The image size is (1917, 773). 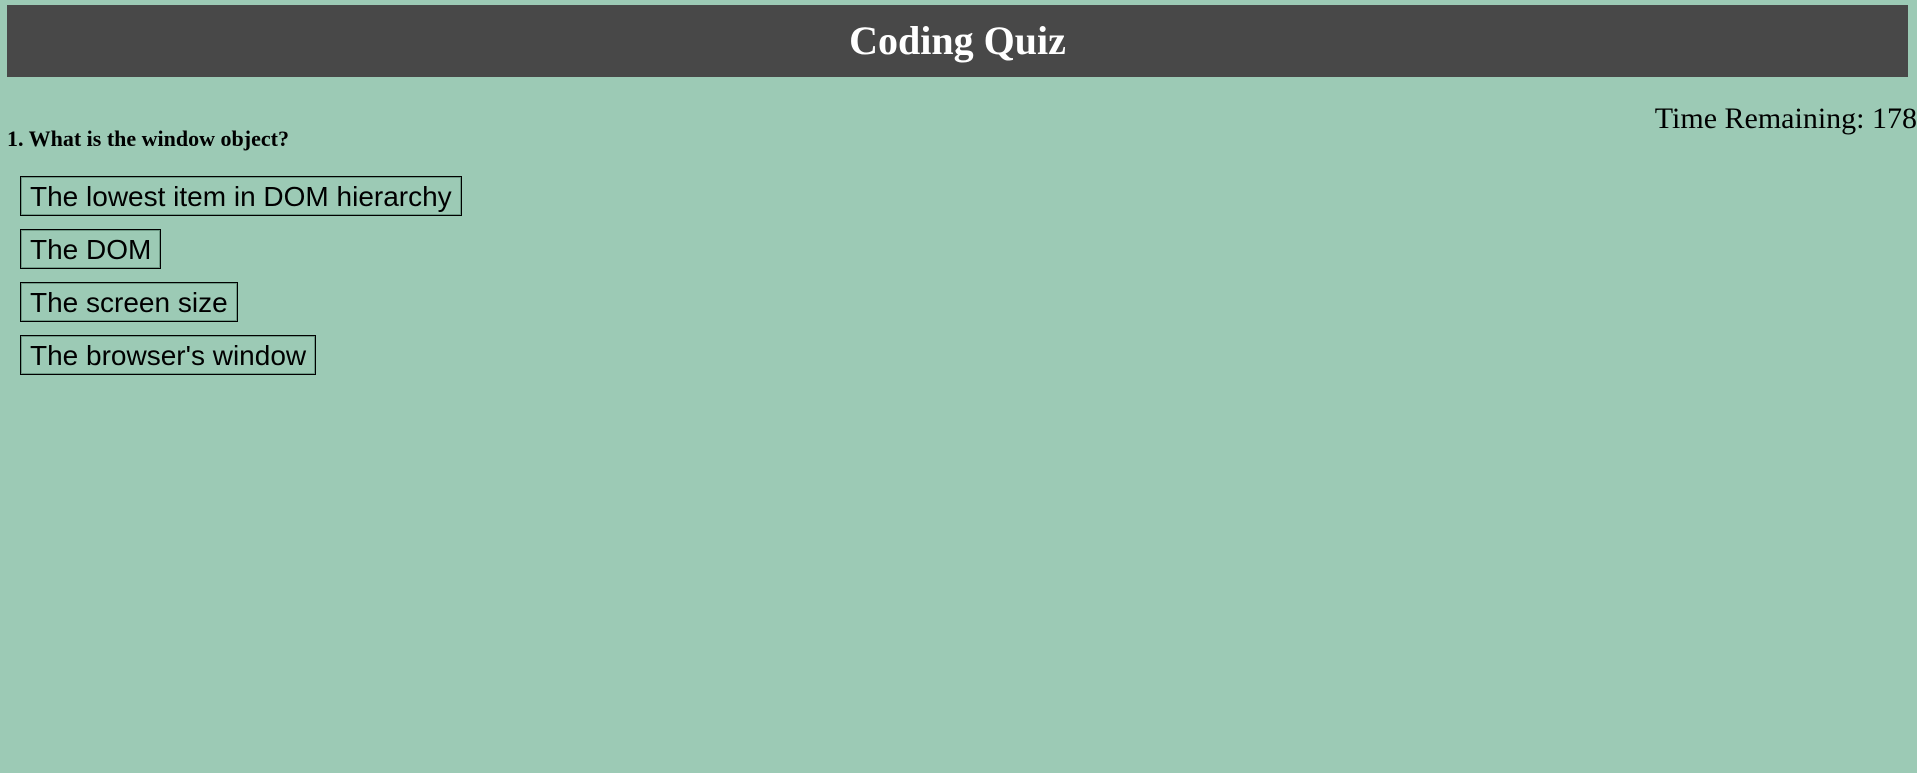 I want to click on page-title: Coding Quiz, so click(x=957, y=40).